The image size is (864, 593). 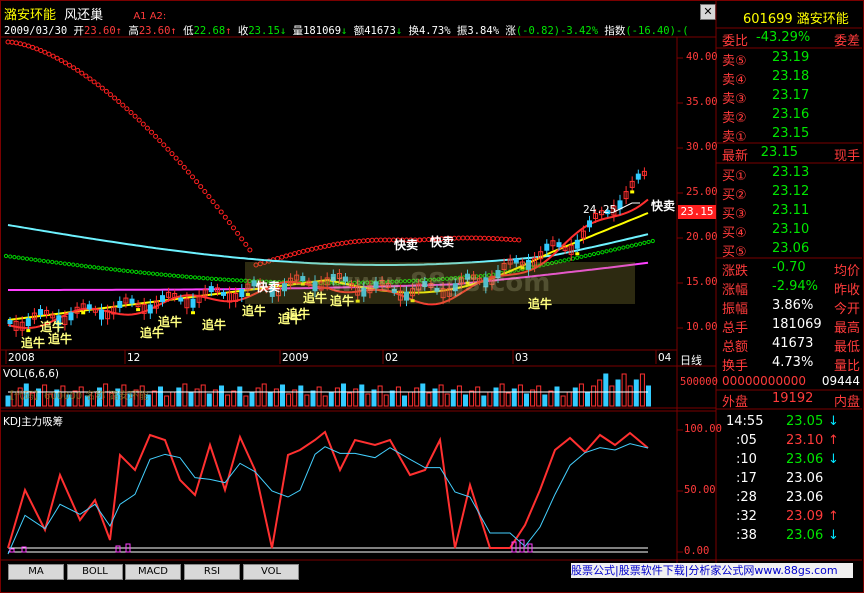 What do you see at coordinates (153, 572) in the screenshot?
I see `tab-macd: MACD` at bounding box center [153, 572].